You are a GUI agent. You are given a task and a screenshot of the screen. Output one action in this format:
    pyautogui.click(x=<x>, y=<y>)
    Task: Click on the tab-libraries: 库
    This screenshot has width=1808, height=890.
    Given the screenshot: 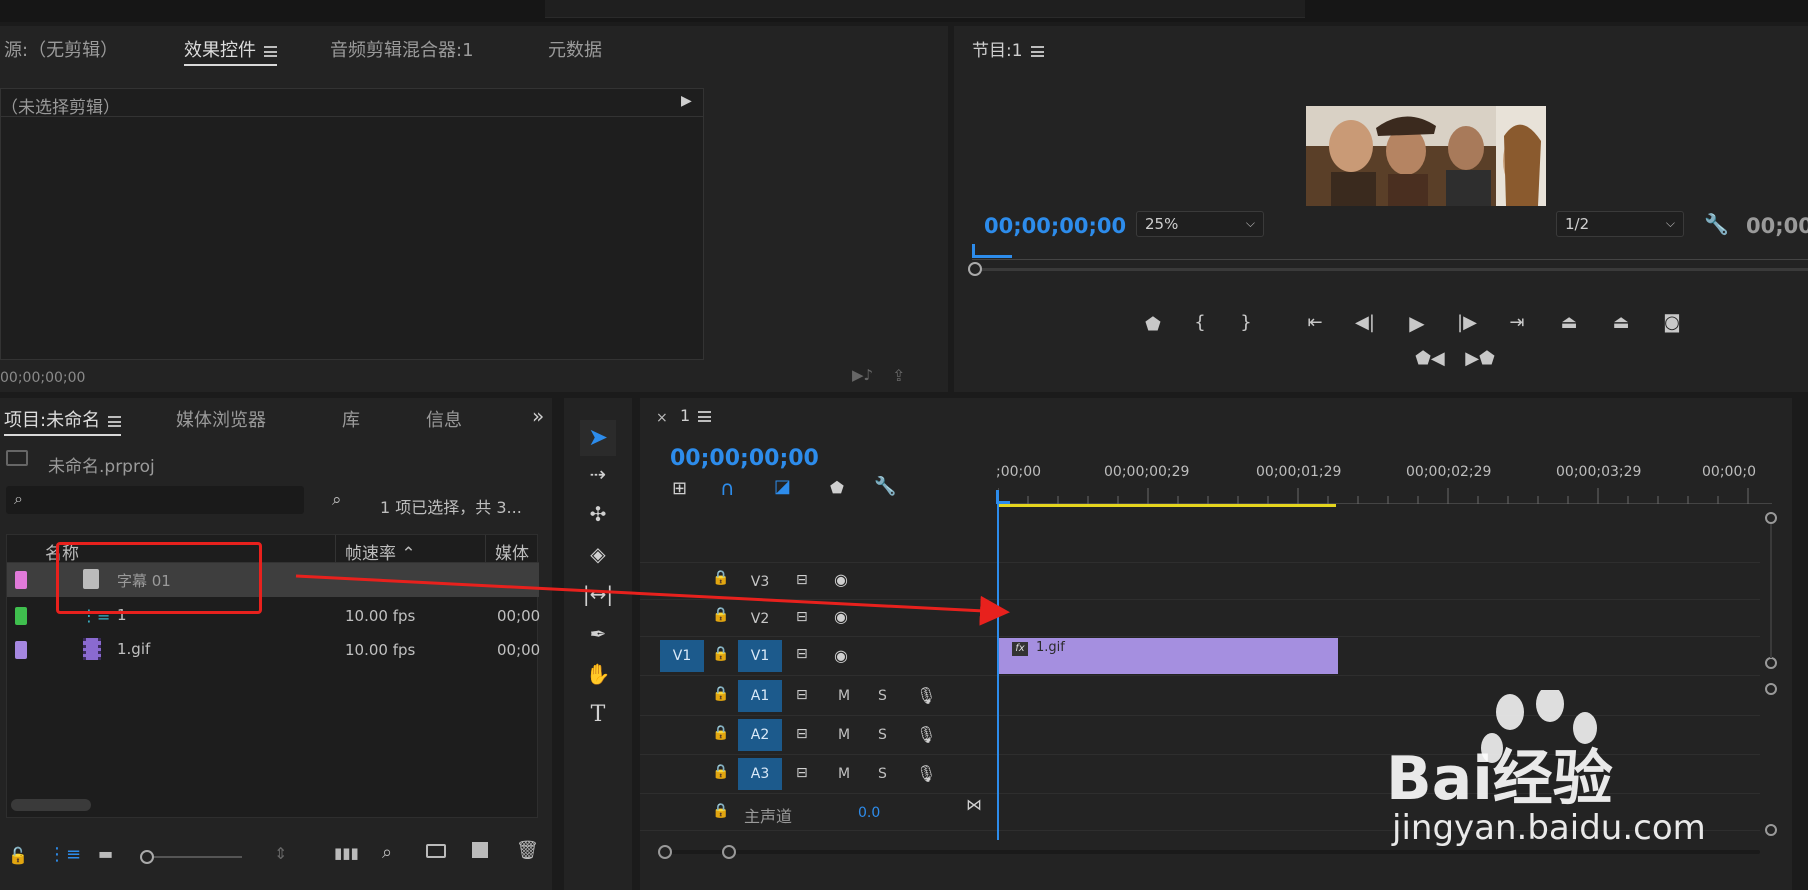 What is the action you would take?
    pyautogui.click(x=351, y=419)
    